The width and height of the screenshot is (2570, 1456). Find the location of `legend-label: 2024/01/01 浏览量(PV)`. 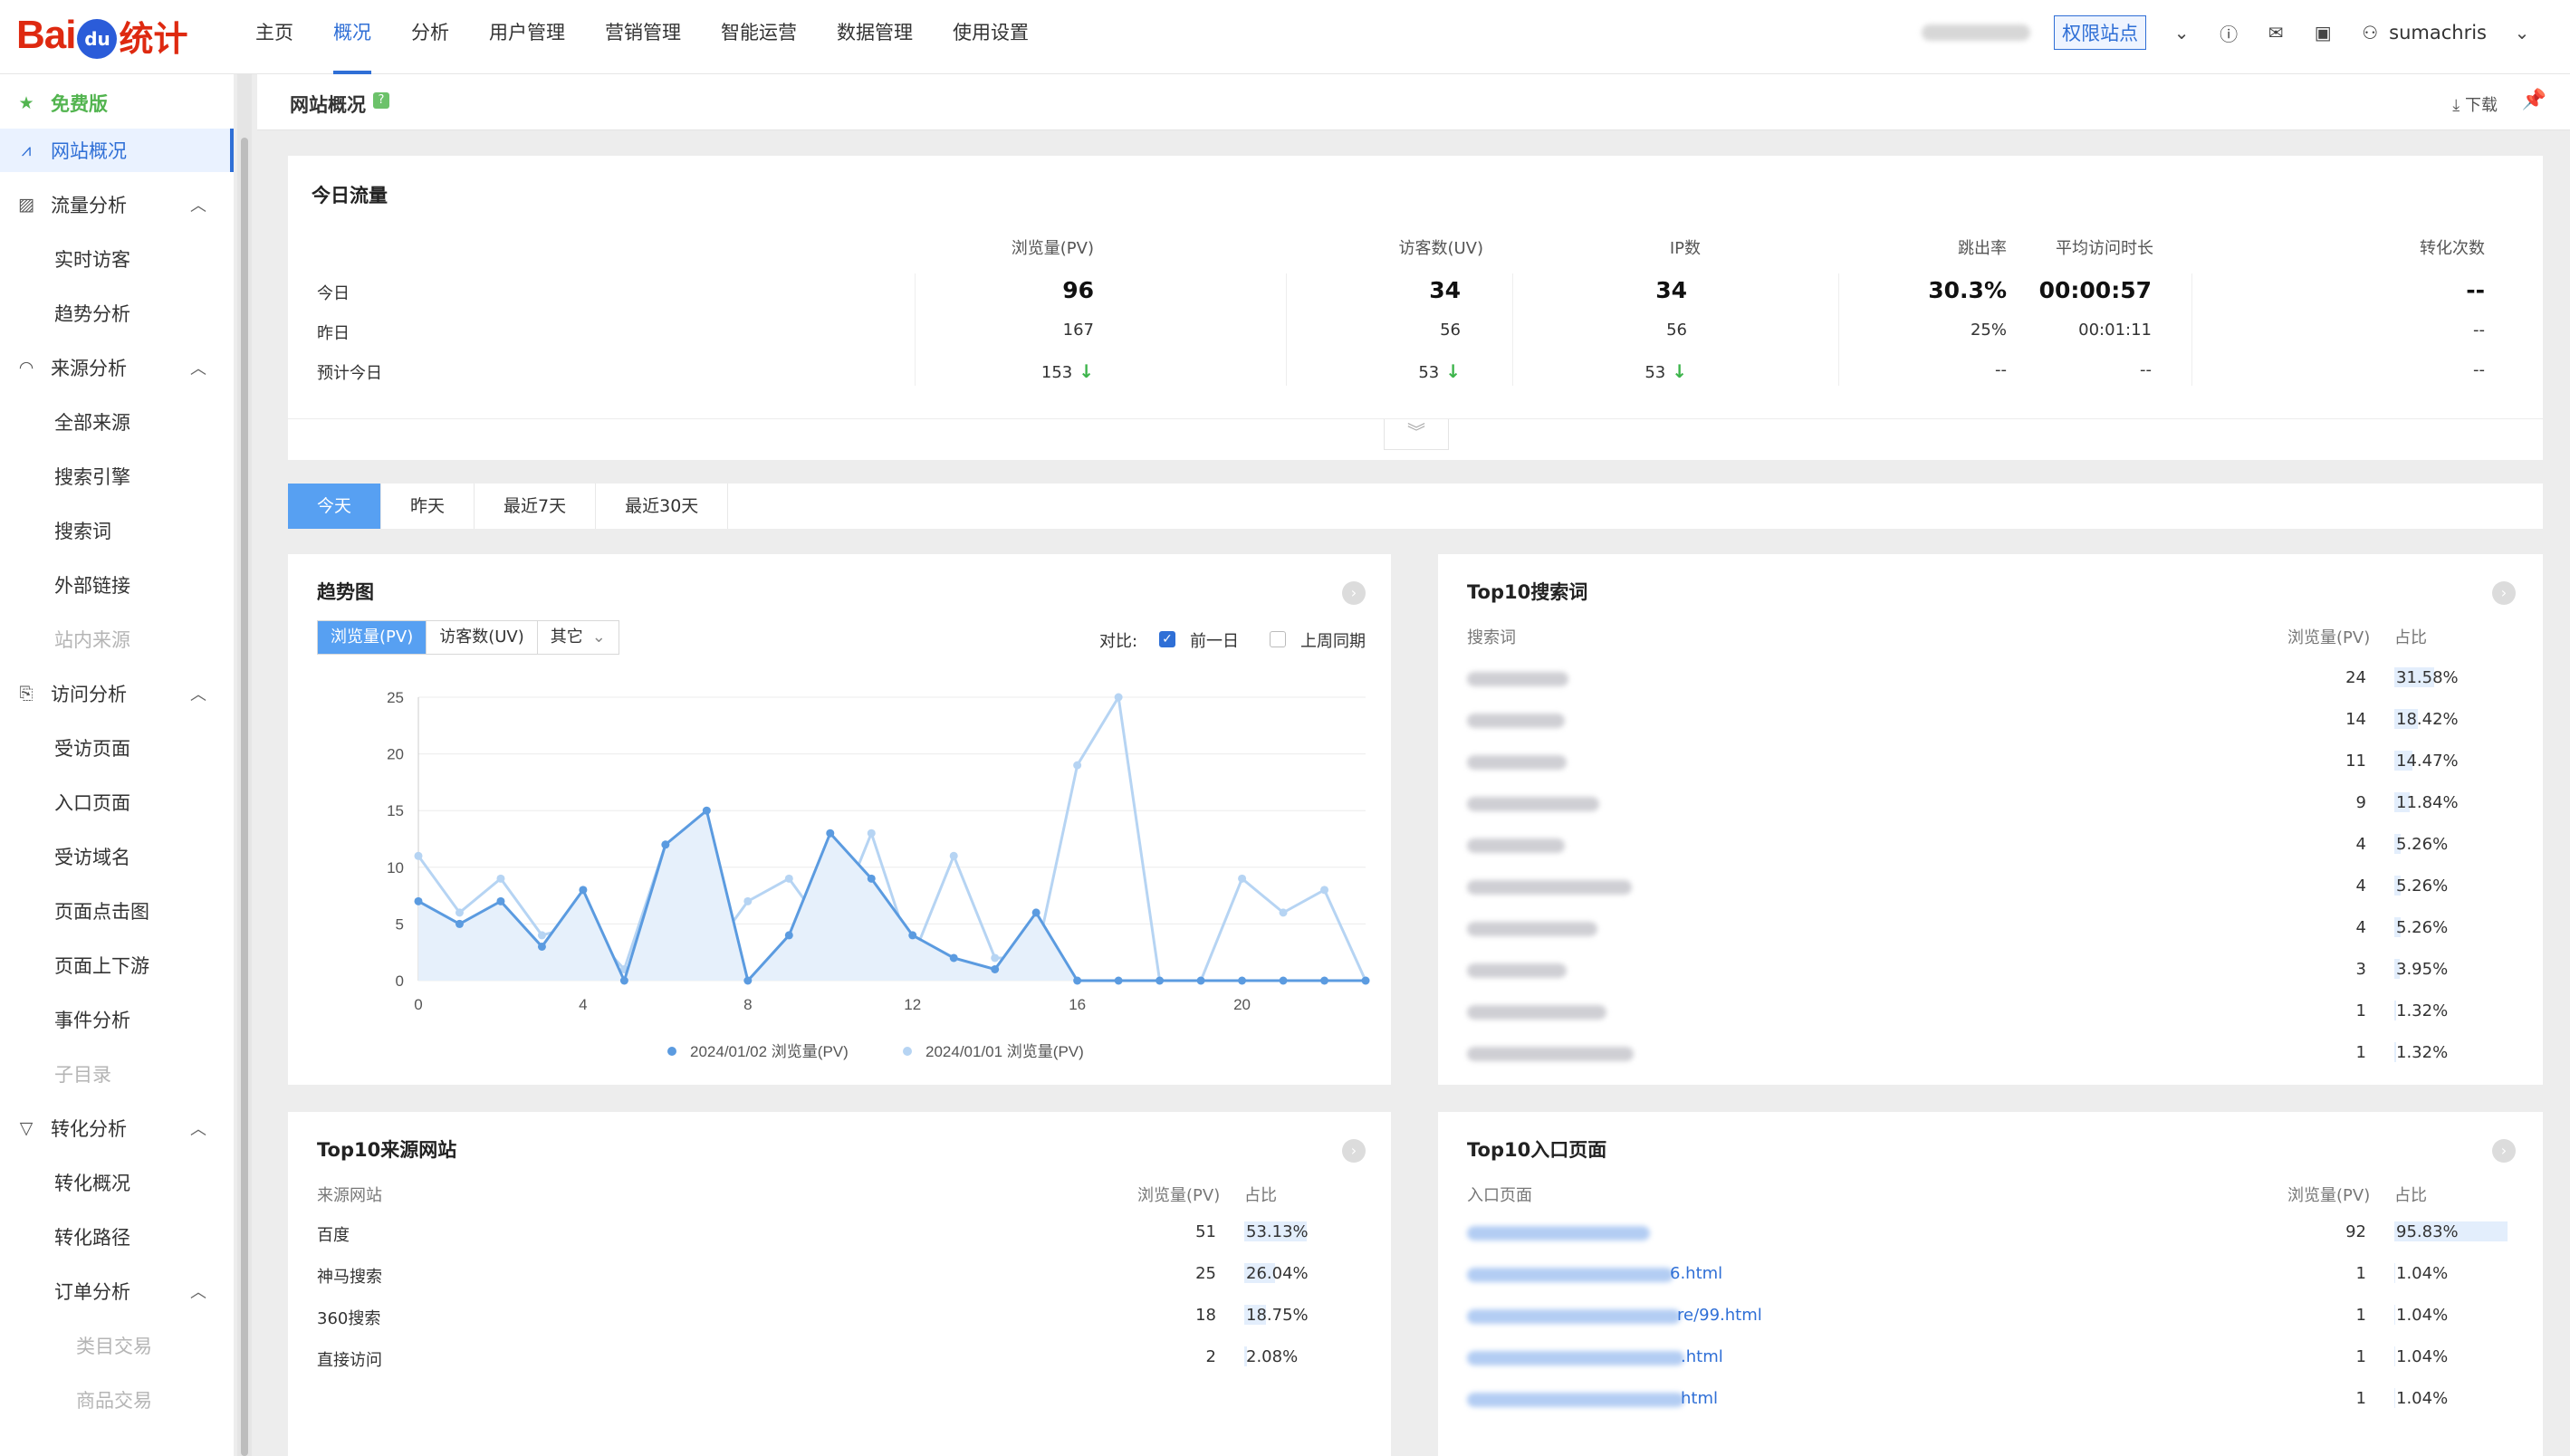

legend-label: 2024/01/01 浏览量(PV) is located at coordinates (1005, 1051).